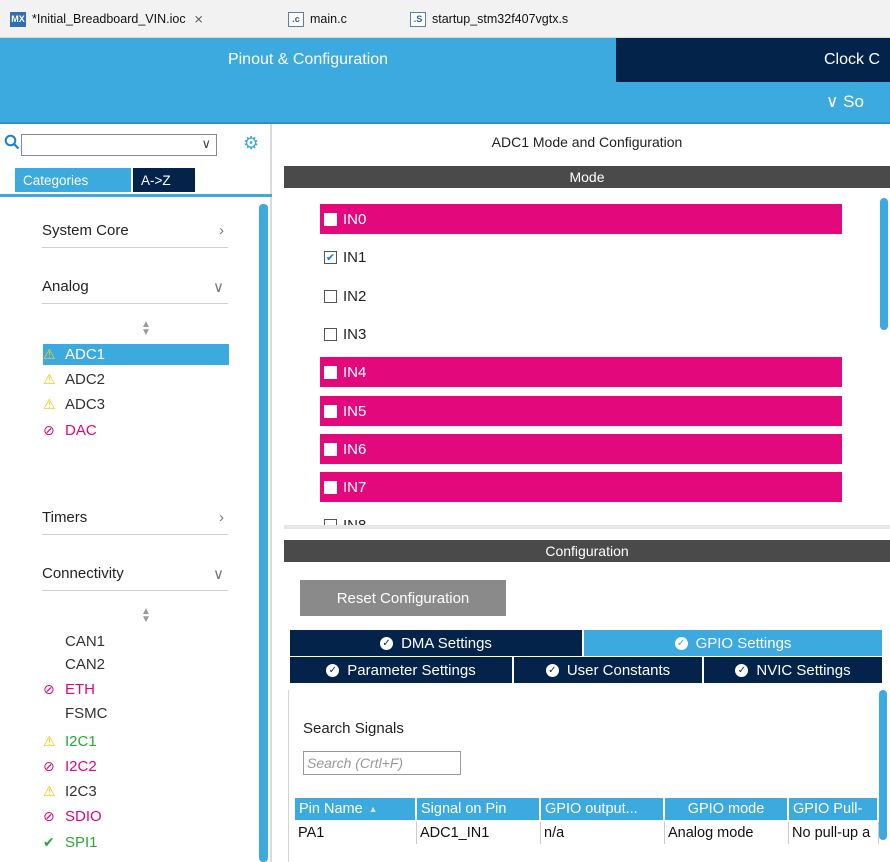 The image size is (890, 862). What do you see at coordinates (727, 809) in the screenshot?
I see `column-header-gpio-mode: GPIO mode` at bounding box center [727, 809].